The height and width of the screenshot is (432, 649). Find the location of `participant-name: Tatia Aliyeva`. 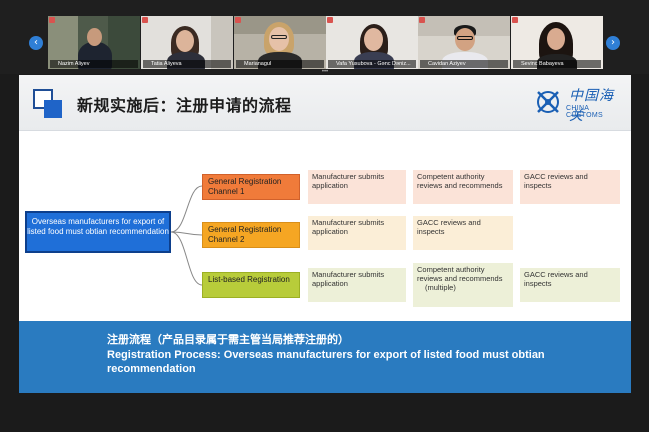

participant-name: Tatia Aliyeva is located at coordinates (187, 64).